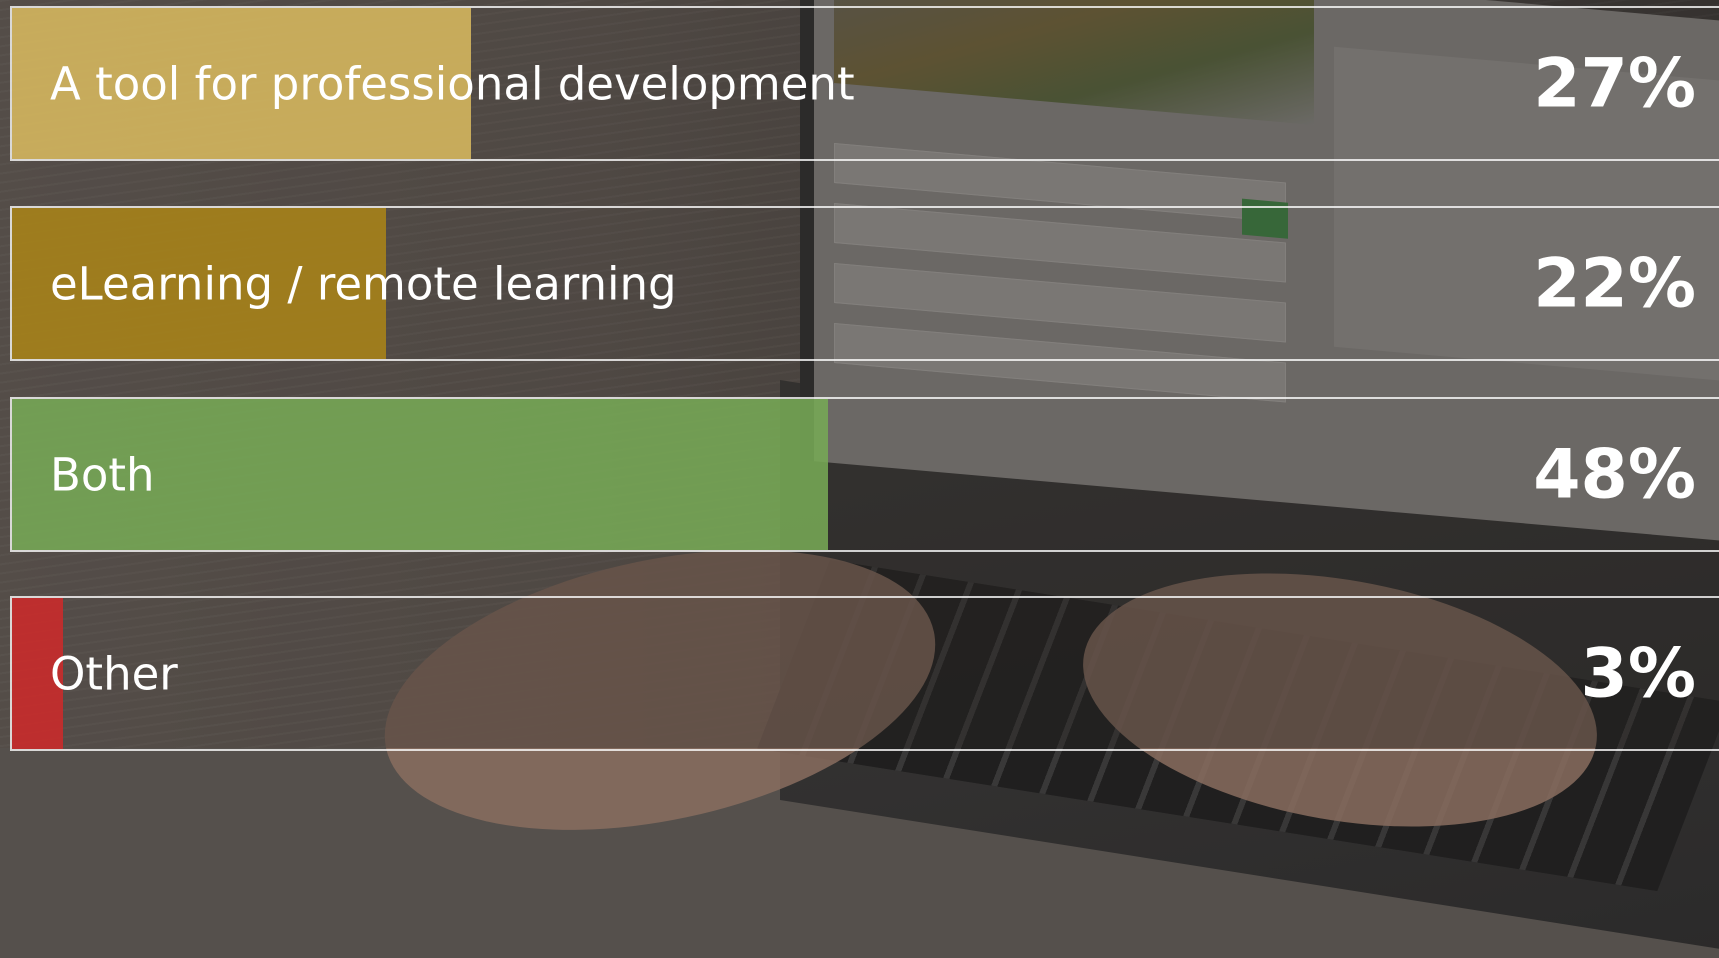 This screenshot has height=958, width=1719. I want to click on poll-option-percent: 22%, so click(1614, 283).